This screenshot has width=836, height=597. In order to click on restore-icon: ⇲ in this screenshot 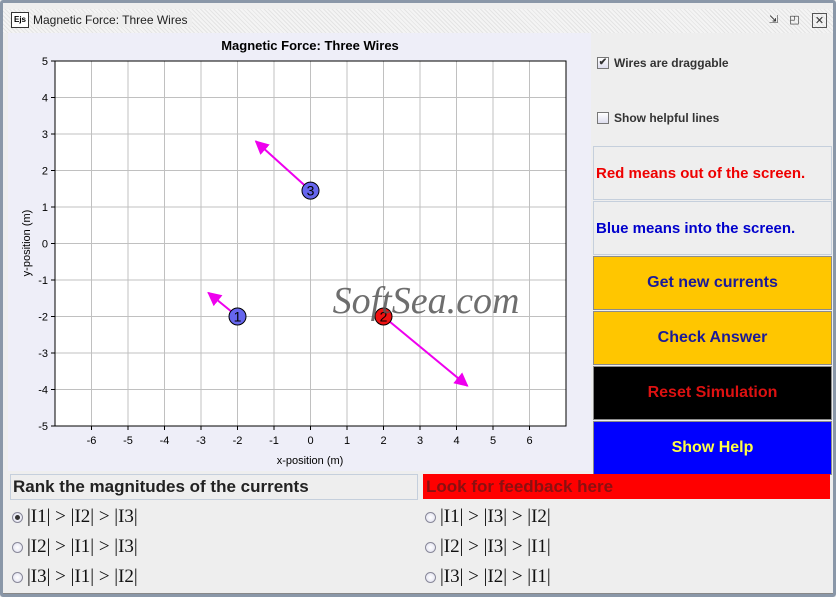, I will do `click(773, 20)`.